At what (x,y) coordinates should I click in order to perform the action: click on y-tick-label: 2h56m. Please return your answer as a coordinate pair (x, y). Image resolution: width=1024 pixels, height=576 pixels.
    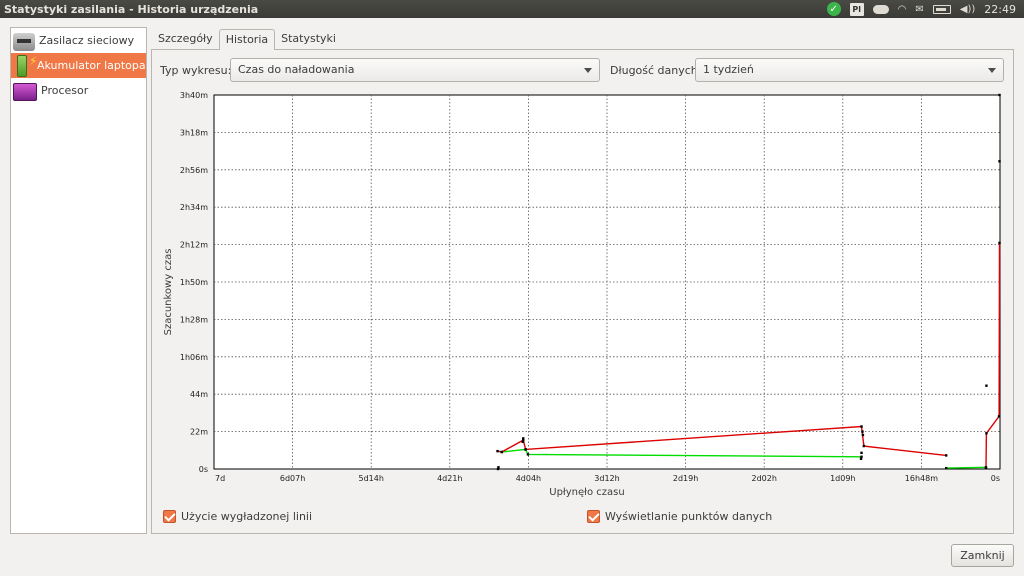
    Looking at the image, I should click on (194, 170).